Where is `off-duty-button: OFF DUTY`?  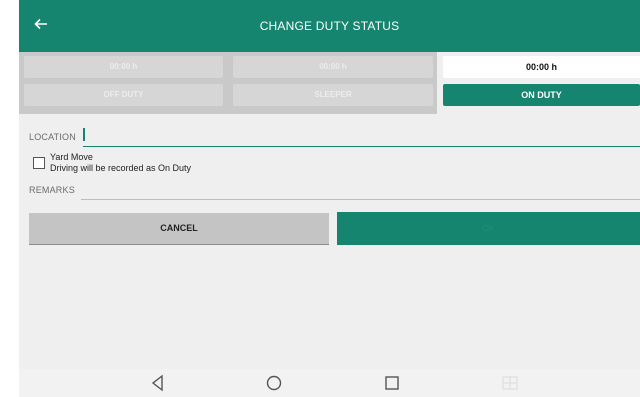
off-duty-button: OFF DUTY is located at coordinates (123, 95).